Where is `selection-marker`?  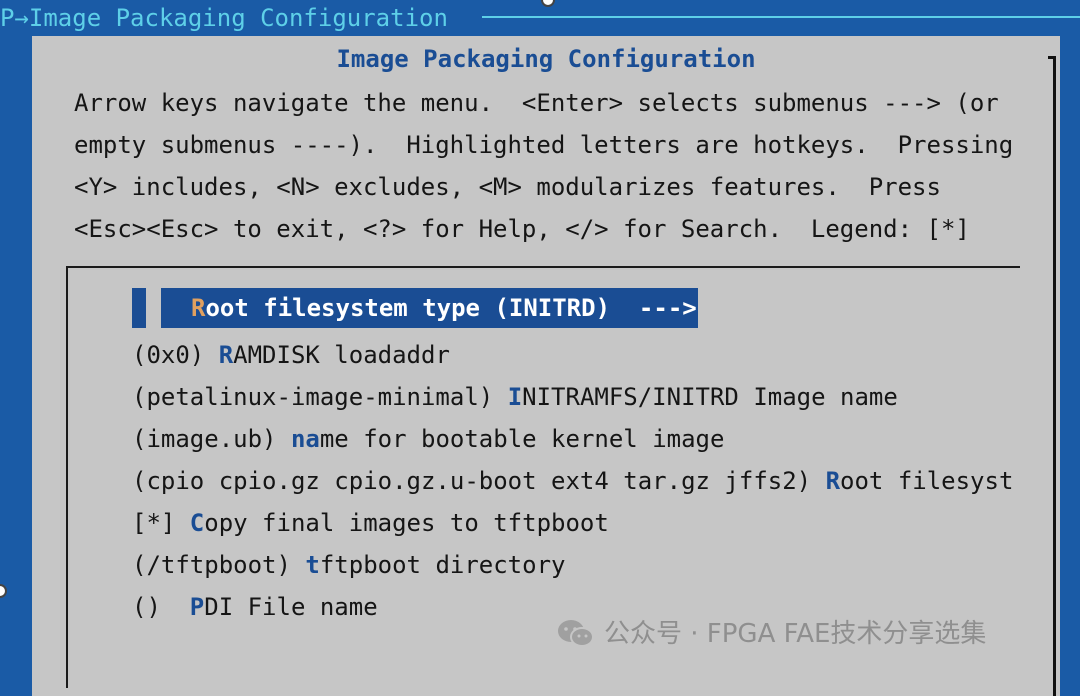 selection-marker is located at coordinates (139, 308).